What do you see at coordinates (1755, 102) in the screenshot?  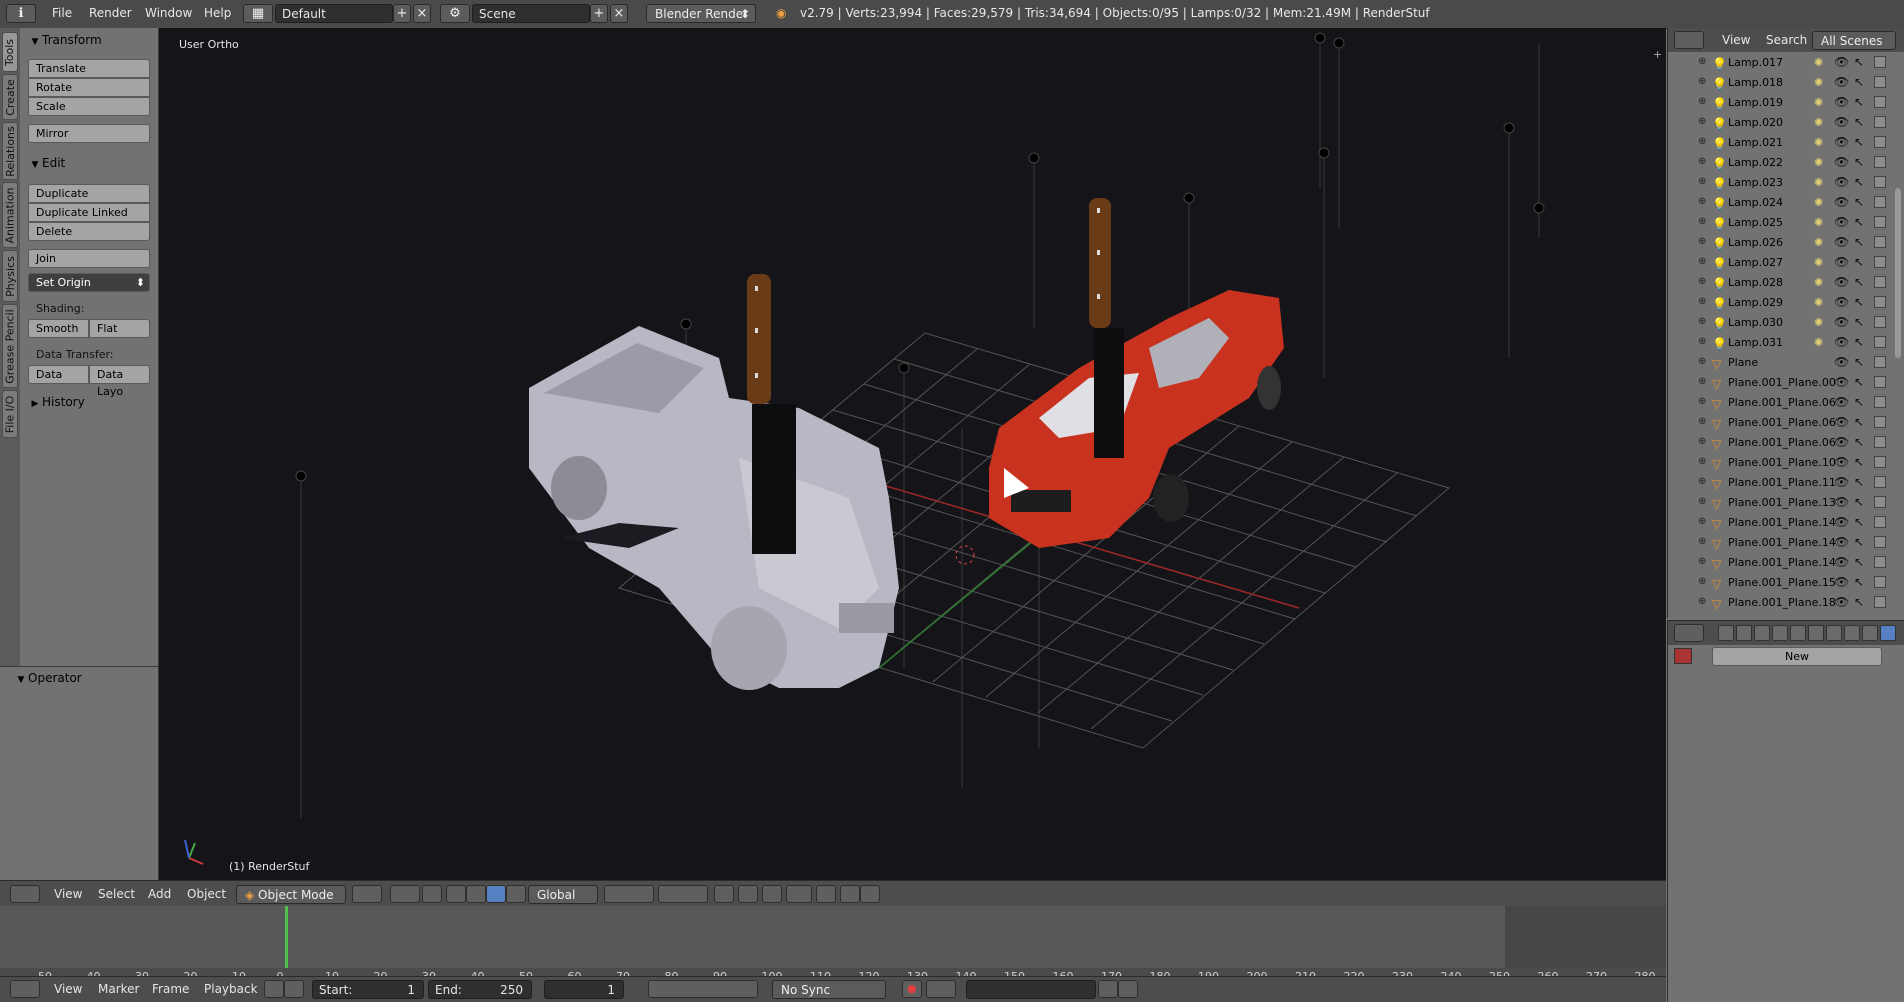 I see `outliner-item-name: Lamp.019` at bounding box center [1755, 102].